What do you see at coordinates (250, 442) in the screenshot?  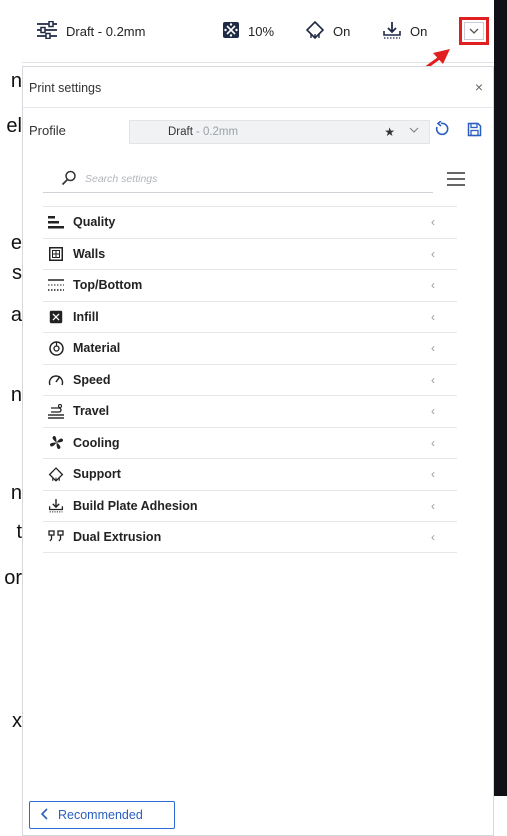 I see `category-cooling: Cooling ‹` at bounding box center [250, 442].